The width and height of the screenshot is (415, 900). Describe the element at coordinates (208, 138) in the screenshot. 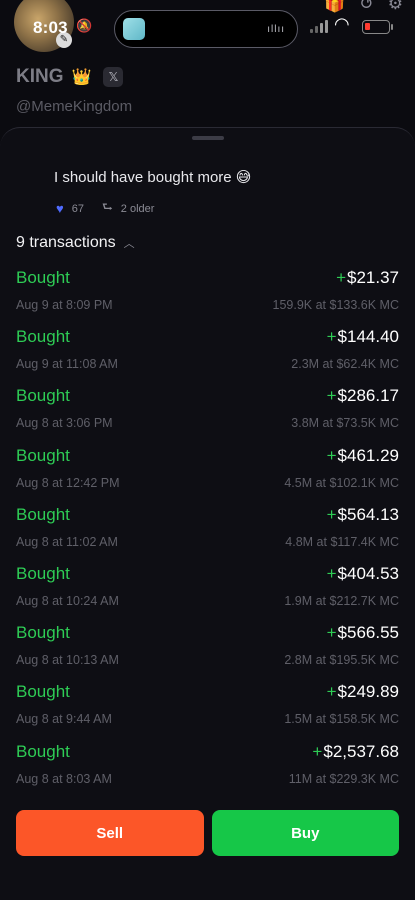

I see `sheet-grabber` at that location.